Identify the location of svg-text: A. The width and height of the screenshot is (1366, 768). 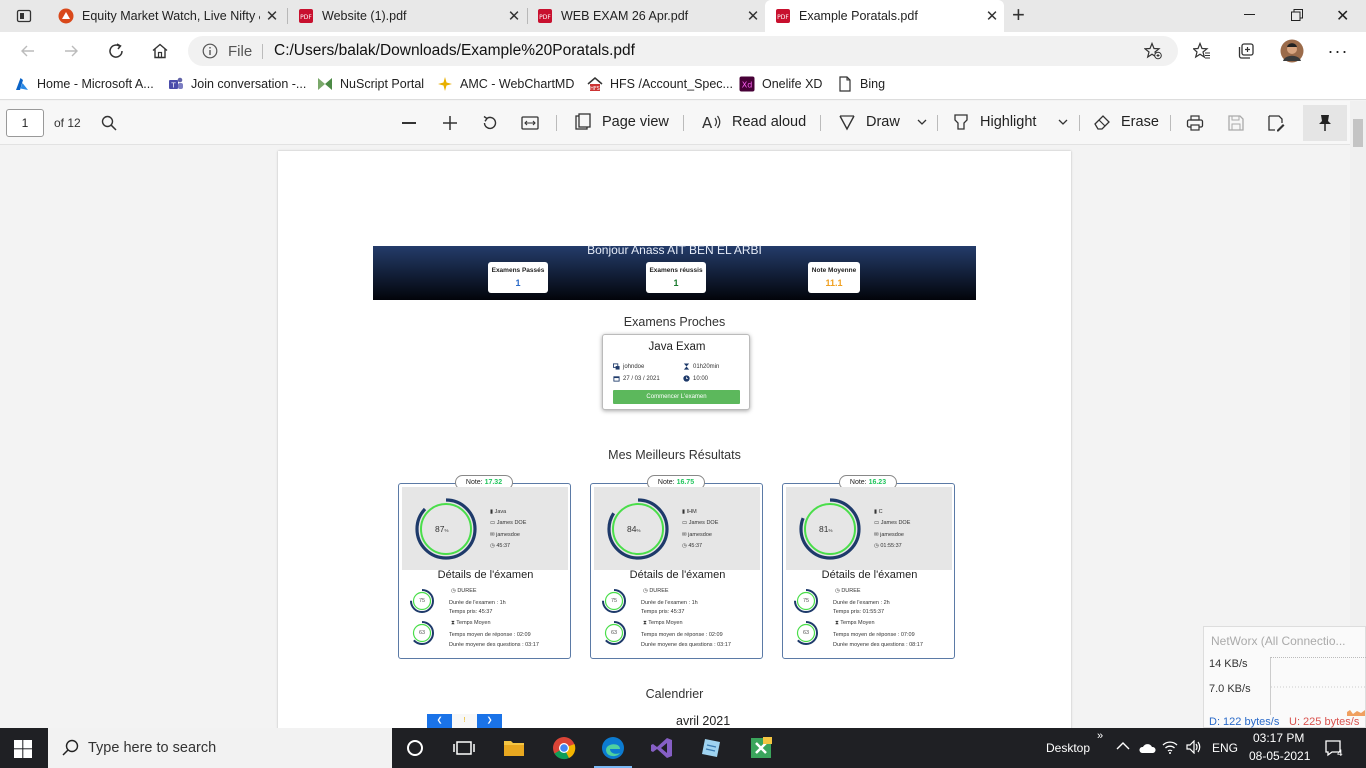
(707, 122).